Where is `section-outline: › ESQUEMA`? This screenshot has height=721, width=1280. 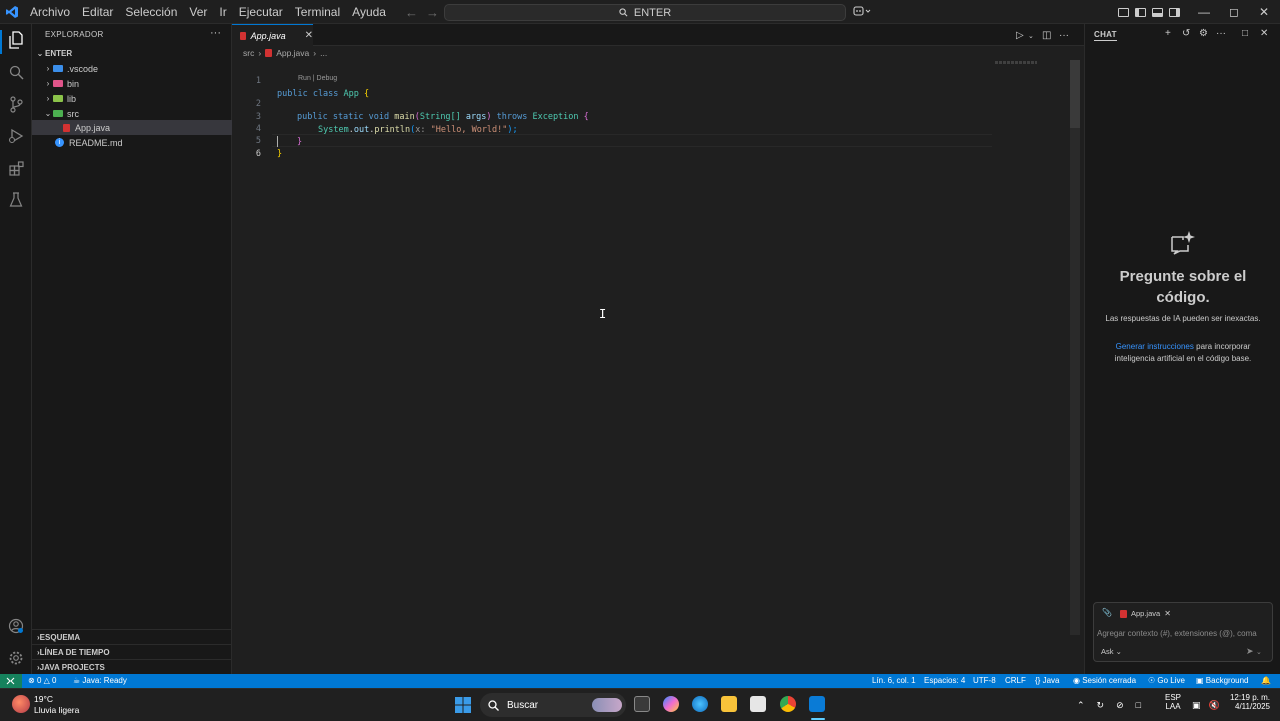
section-outline: › ESQUEMA is located at coordinates (132, 636).